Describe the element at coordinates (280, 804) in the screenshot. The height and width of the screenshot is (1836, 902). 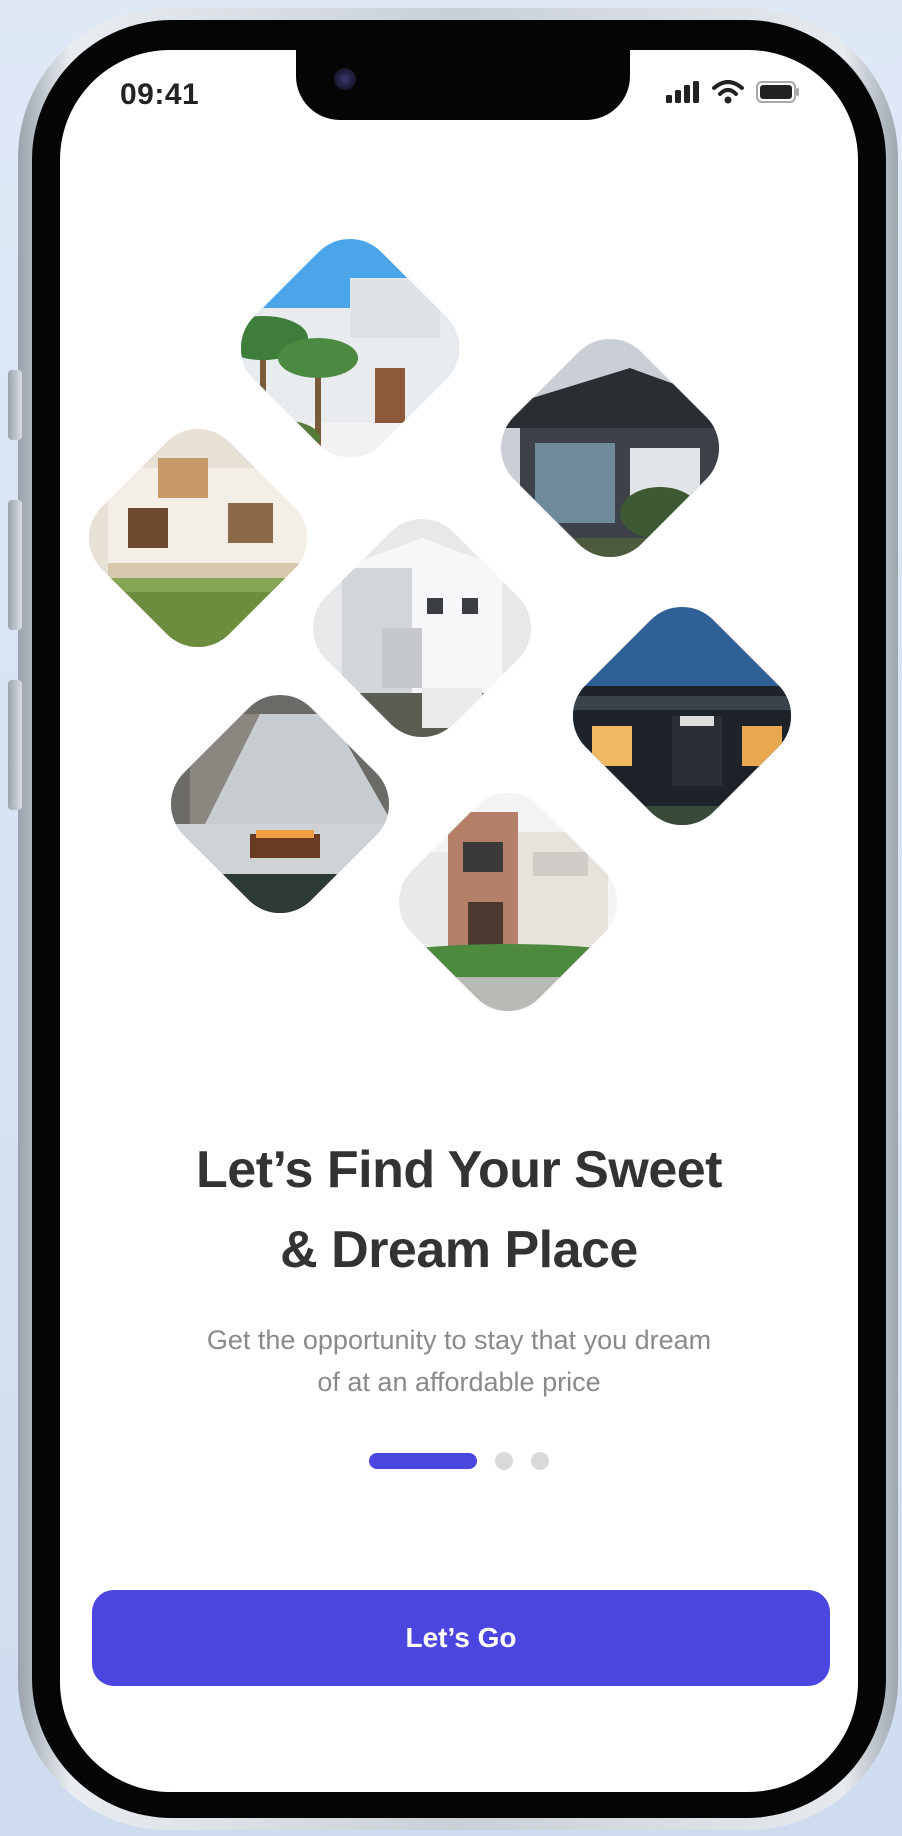
I see `house-tile-living-room` at that location.